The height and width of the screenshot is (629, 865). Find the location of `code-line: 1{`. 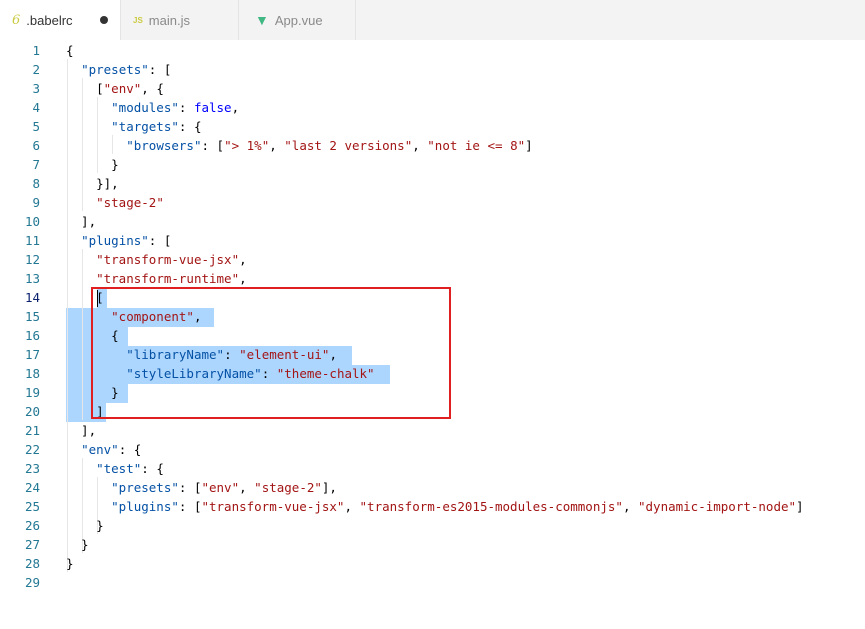

code-line: 1{ is located at coordinates (432, 50).